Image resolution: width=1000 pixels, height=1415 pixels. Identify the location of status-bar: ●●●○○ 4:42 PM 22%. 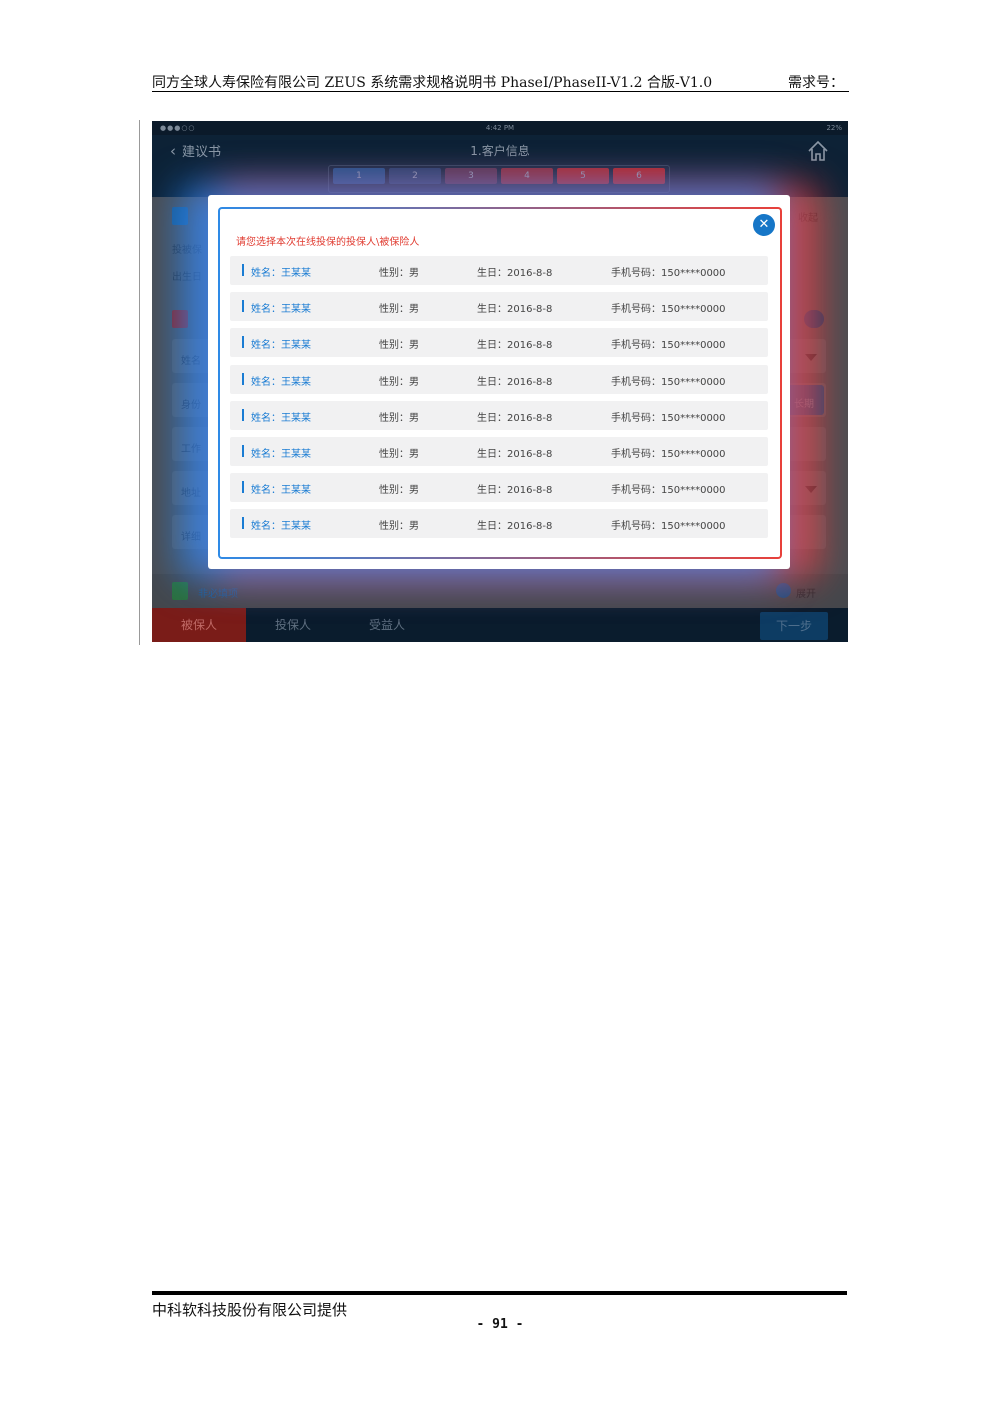
(500, 128).